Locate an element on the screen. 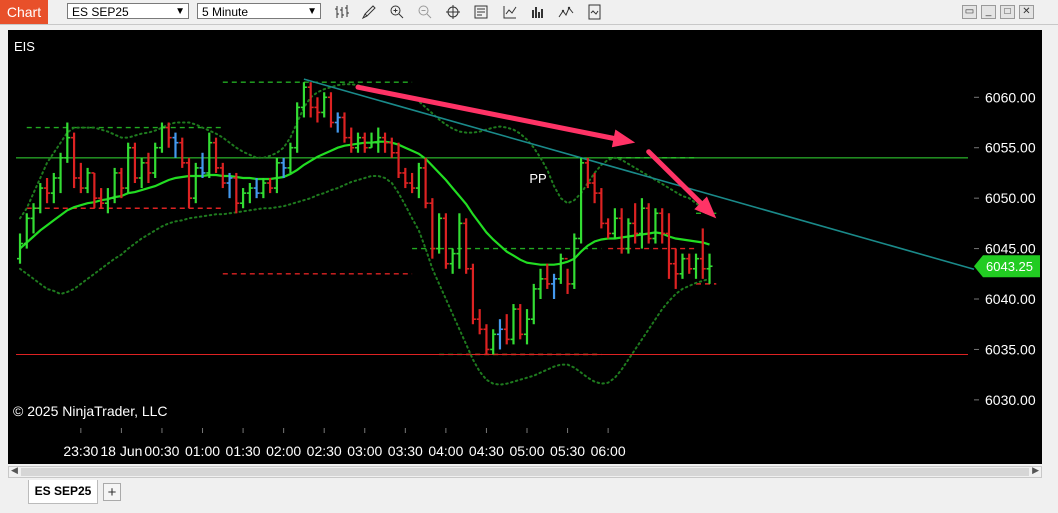 This screenshot has height=513, width=1058. x-tick-label: 03:30 is located at coordinates (405, 451).